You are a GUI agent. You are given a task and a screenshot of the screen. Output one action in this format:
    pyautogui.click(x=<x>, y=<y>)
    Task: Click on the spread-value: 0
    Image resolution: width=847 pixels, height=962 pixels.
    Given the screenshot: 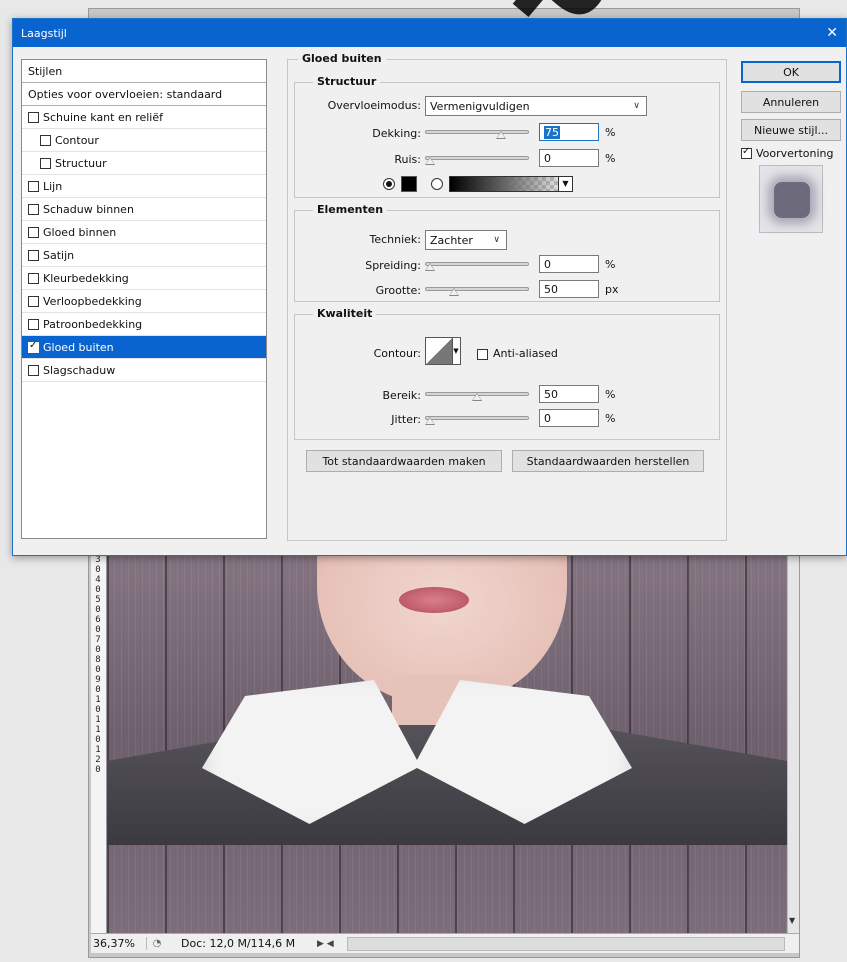 What is the action you would take?
    pyautogui.click(x=547, y=264)
    